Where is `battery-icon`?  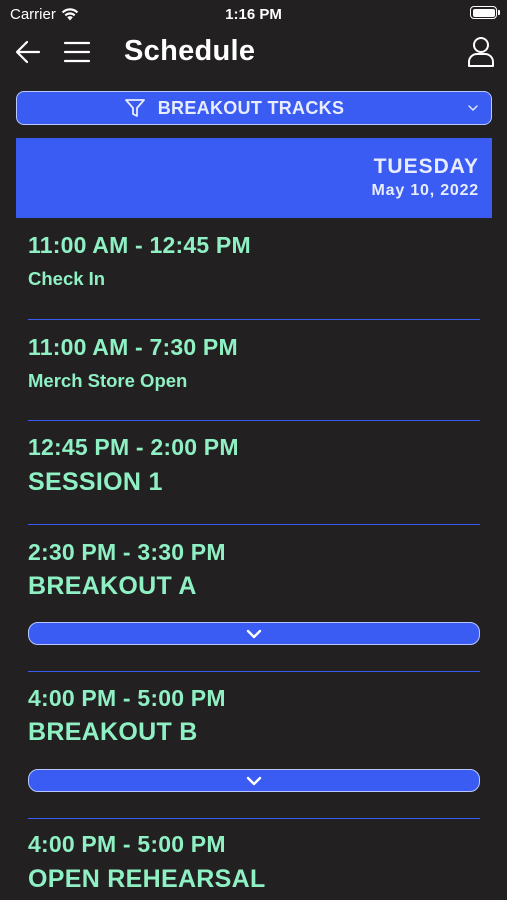 battery-icon is located at coordinates (485, 12).